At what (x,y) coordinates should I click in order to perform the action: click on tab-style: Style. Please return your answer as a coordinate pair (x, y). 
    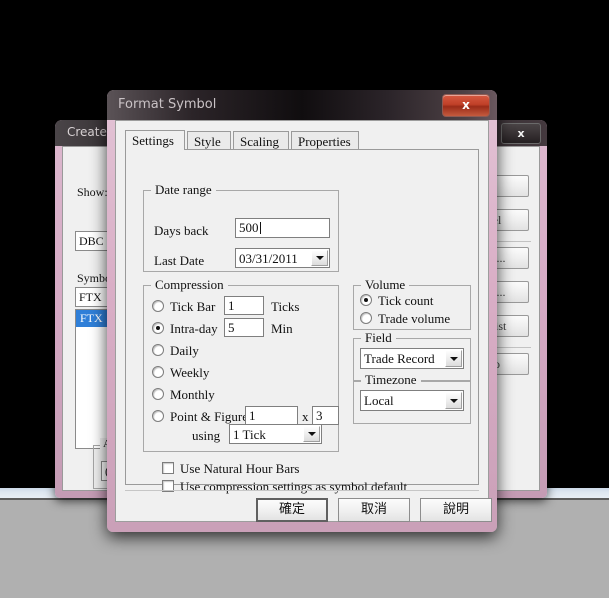
    Looking at the image, I should click on (209, 140).